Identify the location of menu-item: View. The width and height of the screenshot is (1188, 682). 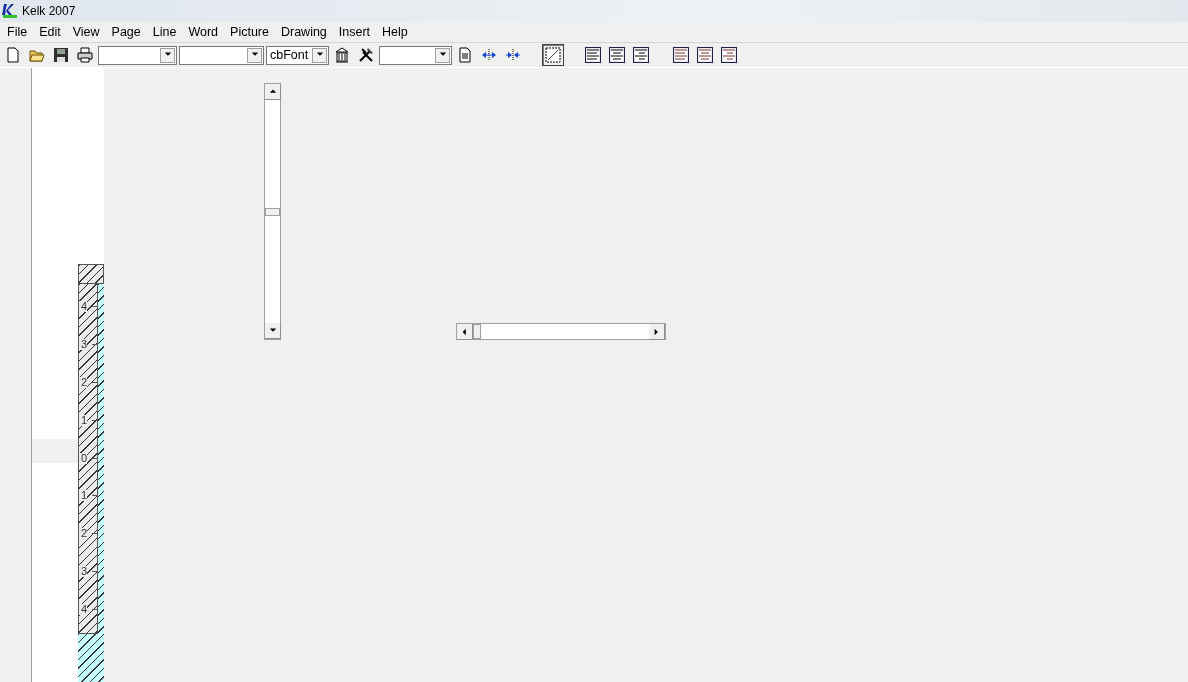
(86, 32).